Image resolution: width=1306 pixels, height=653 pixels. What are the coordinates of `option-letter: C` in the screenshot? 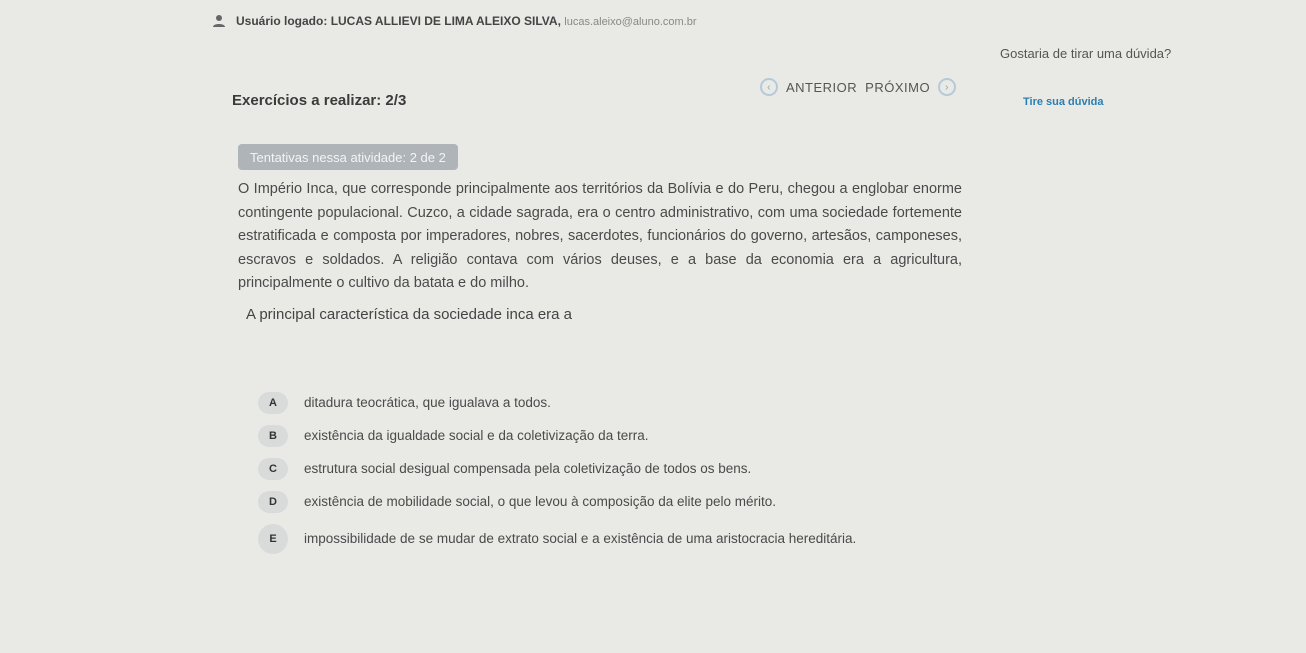 It's located at (273, 469).